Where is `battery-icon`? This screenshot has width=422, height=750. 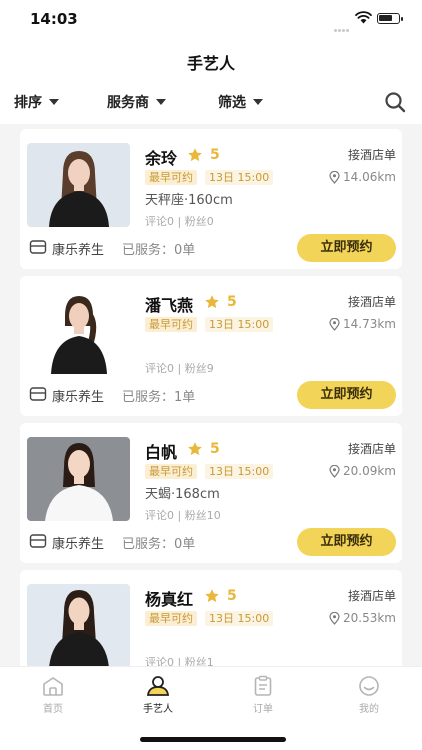
battery-icon is located at coordinates (390, 18).